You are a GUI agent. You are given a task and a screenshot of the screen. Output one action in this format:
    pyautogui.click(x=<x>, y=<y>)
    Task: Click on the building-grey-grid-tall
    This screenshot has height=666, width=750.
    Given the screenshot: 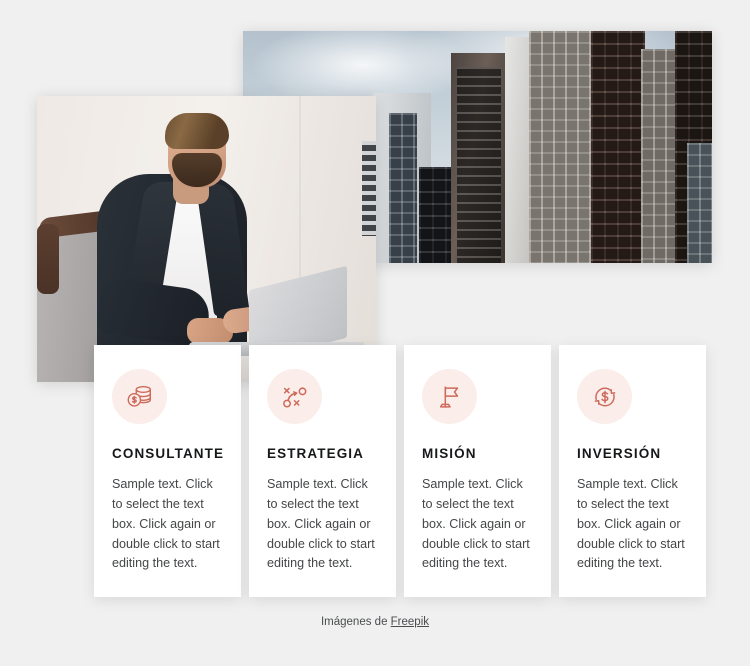 What is the action you would take?
    pyautogui.click(x=562, y=147)
    